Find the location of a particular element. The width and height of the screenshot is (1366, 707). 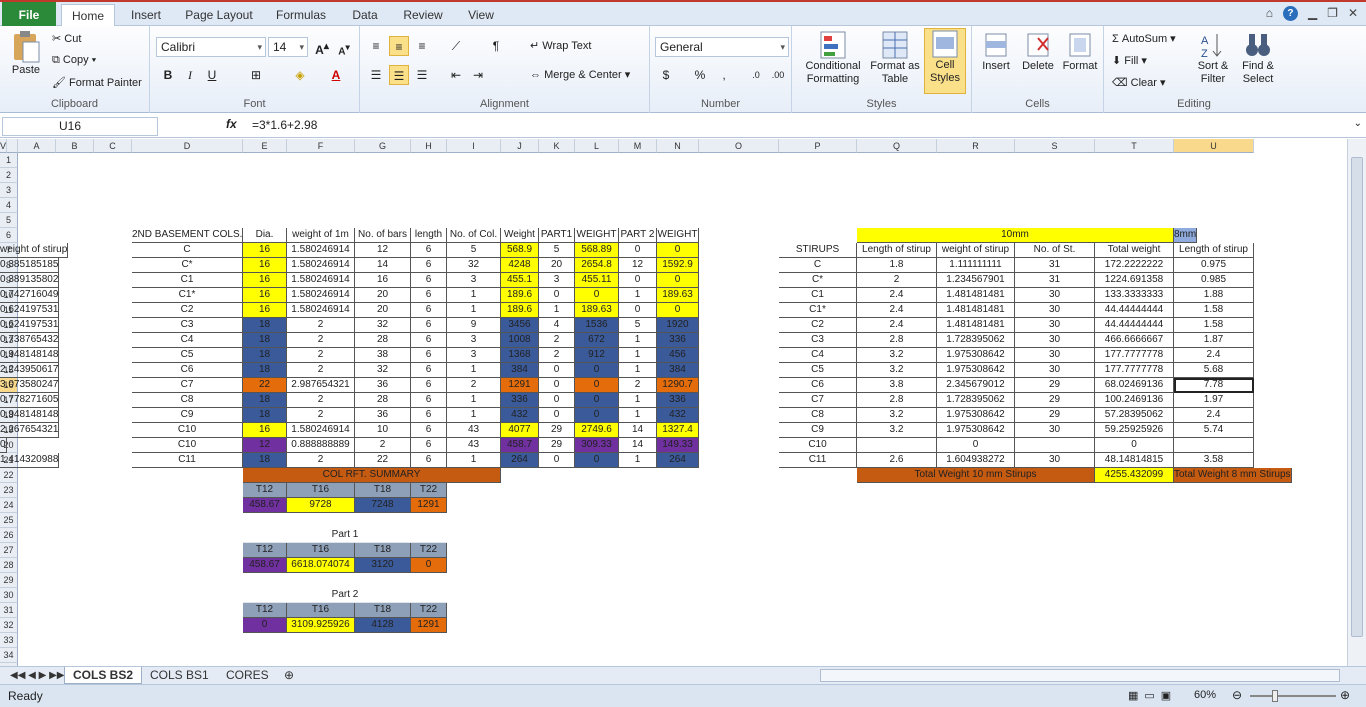

column-header: B is located at coordinates (75, 146).